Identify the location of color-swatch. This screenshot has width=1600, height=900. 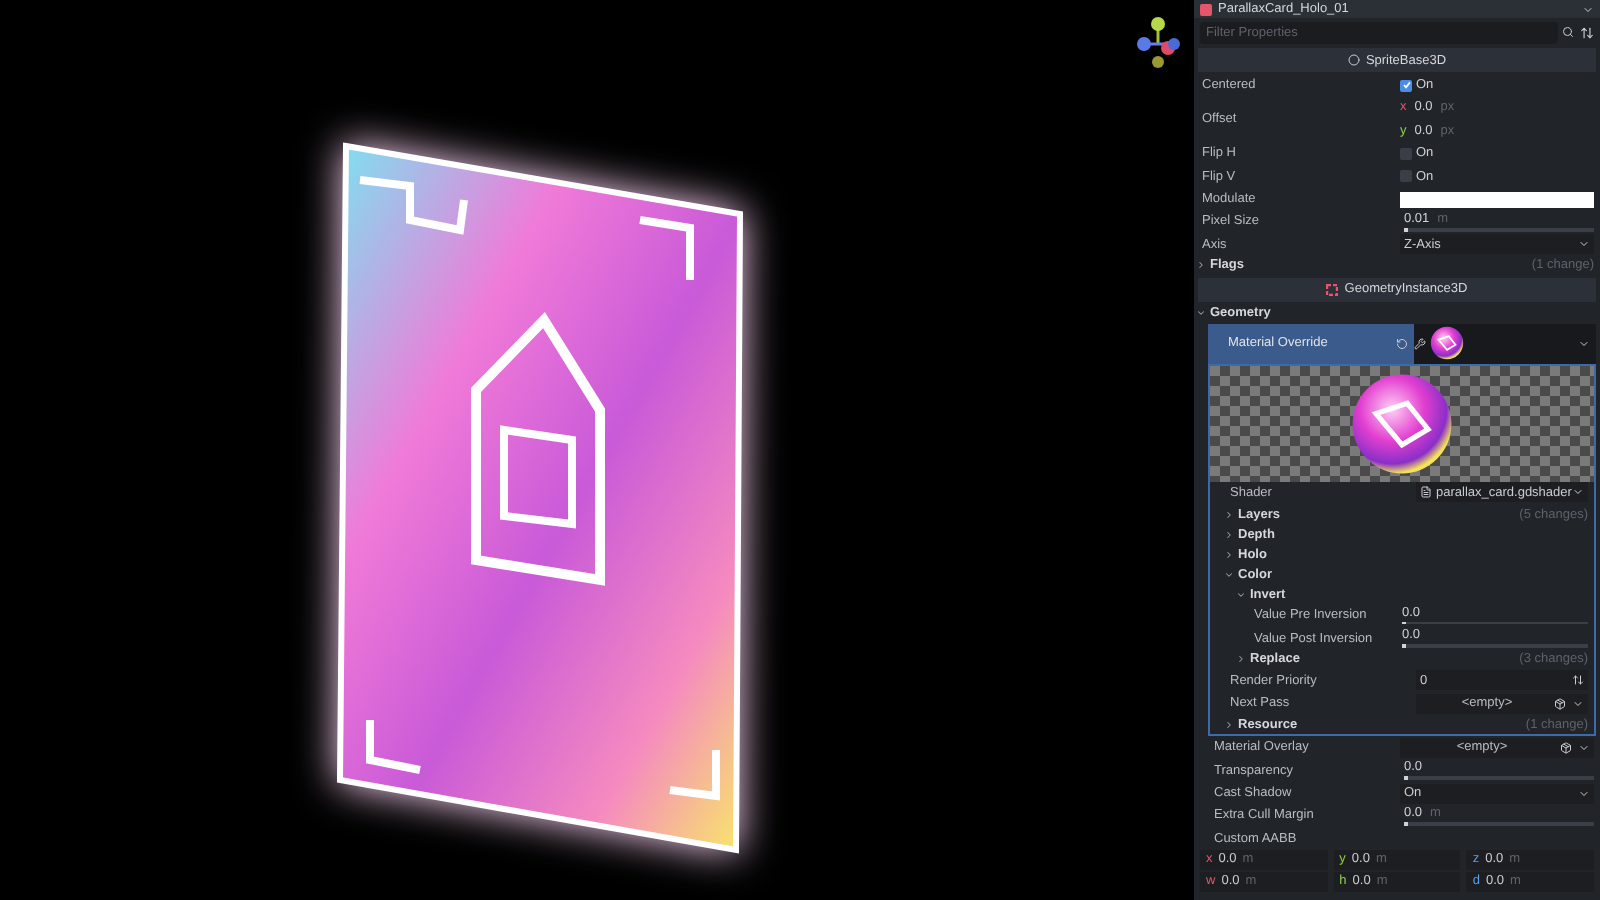
(1497, 199).